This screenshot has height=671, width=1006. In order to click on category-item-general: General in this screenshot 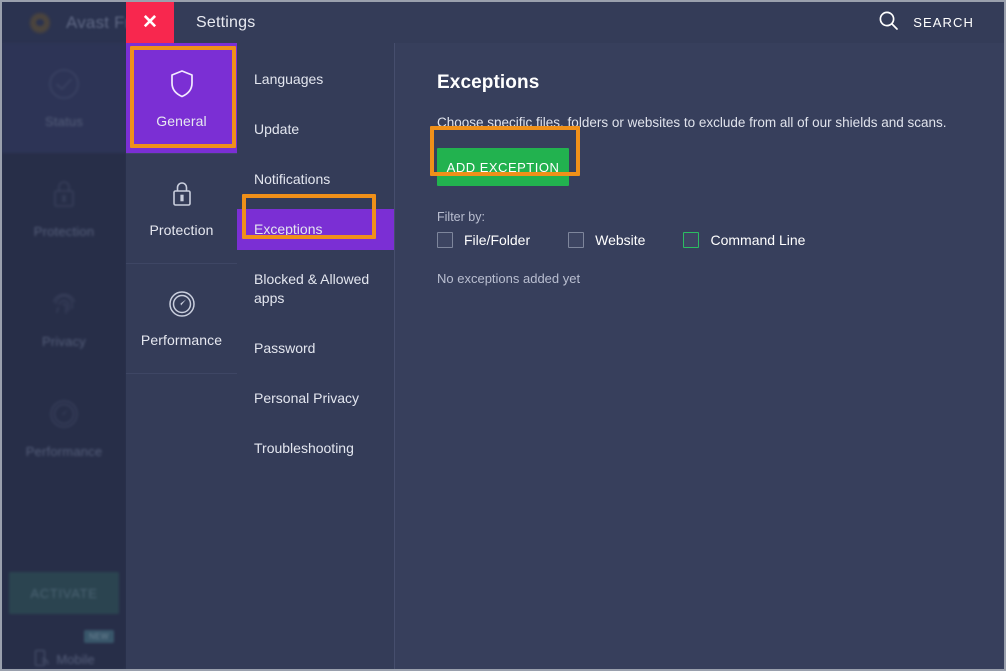, I will do `click(181, 98)`.